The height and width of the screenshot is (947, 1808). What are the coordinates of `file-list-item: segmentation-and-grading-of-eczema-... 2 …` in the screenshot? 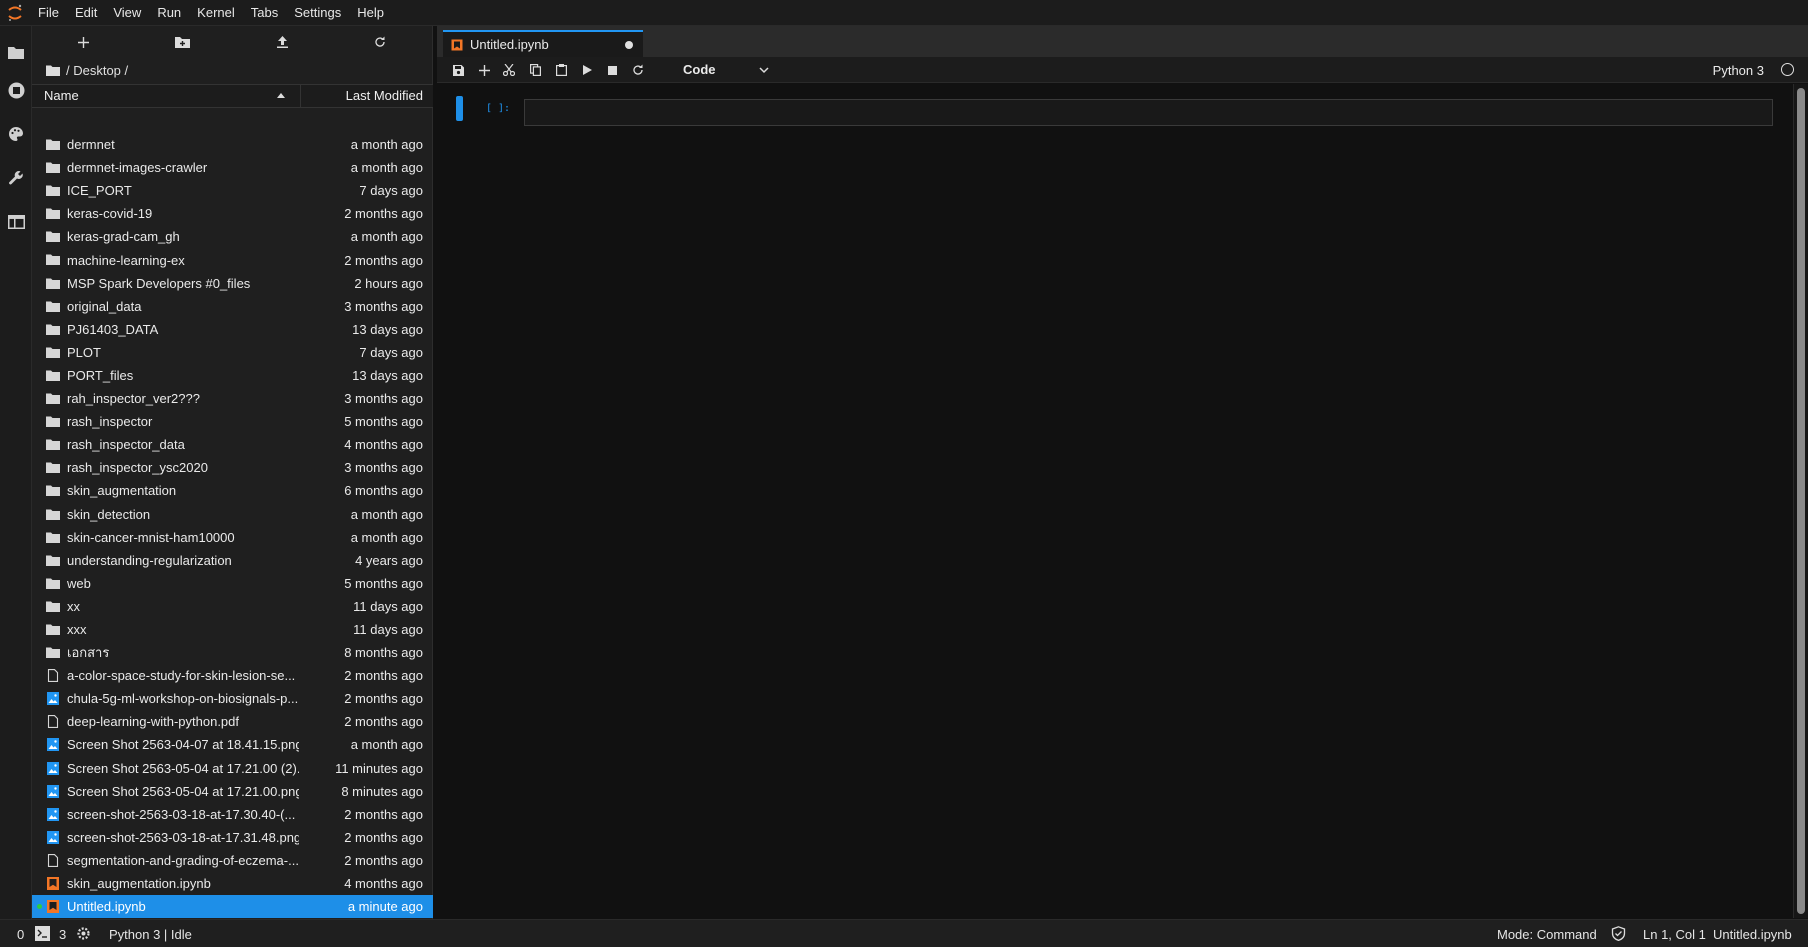 It's located at (232, 860).